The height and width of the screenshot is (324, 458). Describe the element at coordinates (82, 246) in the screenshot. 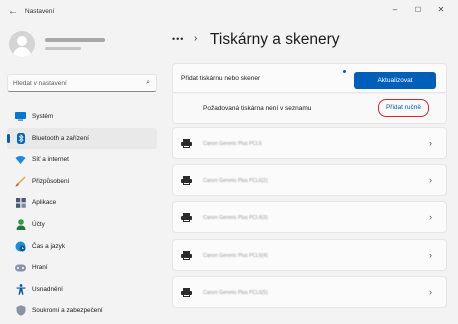

I see `sidebar-item-time-language: Čas a jazyk` at that location.